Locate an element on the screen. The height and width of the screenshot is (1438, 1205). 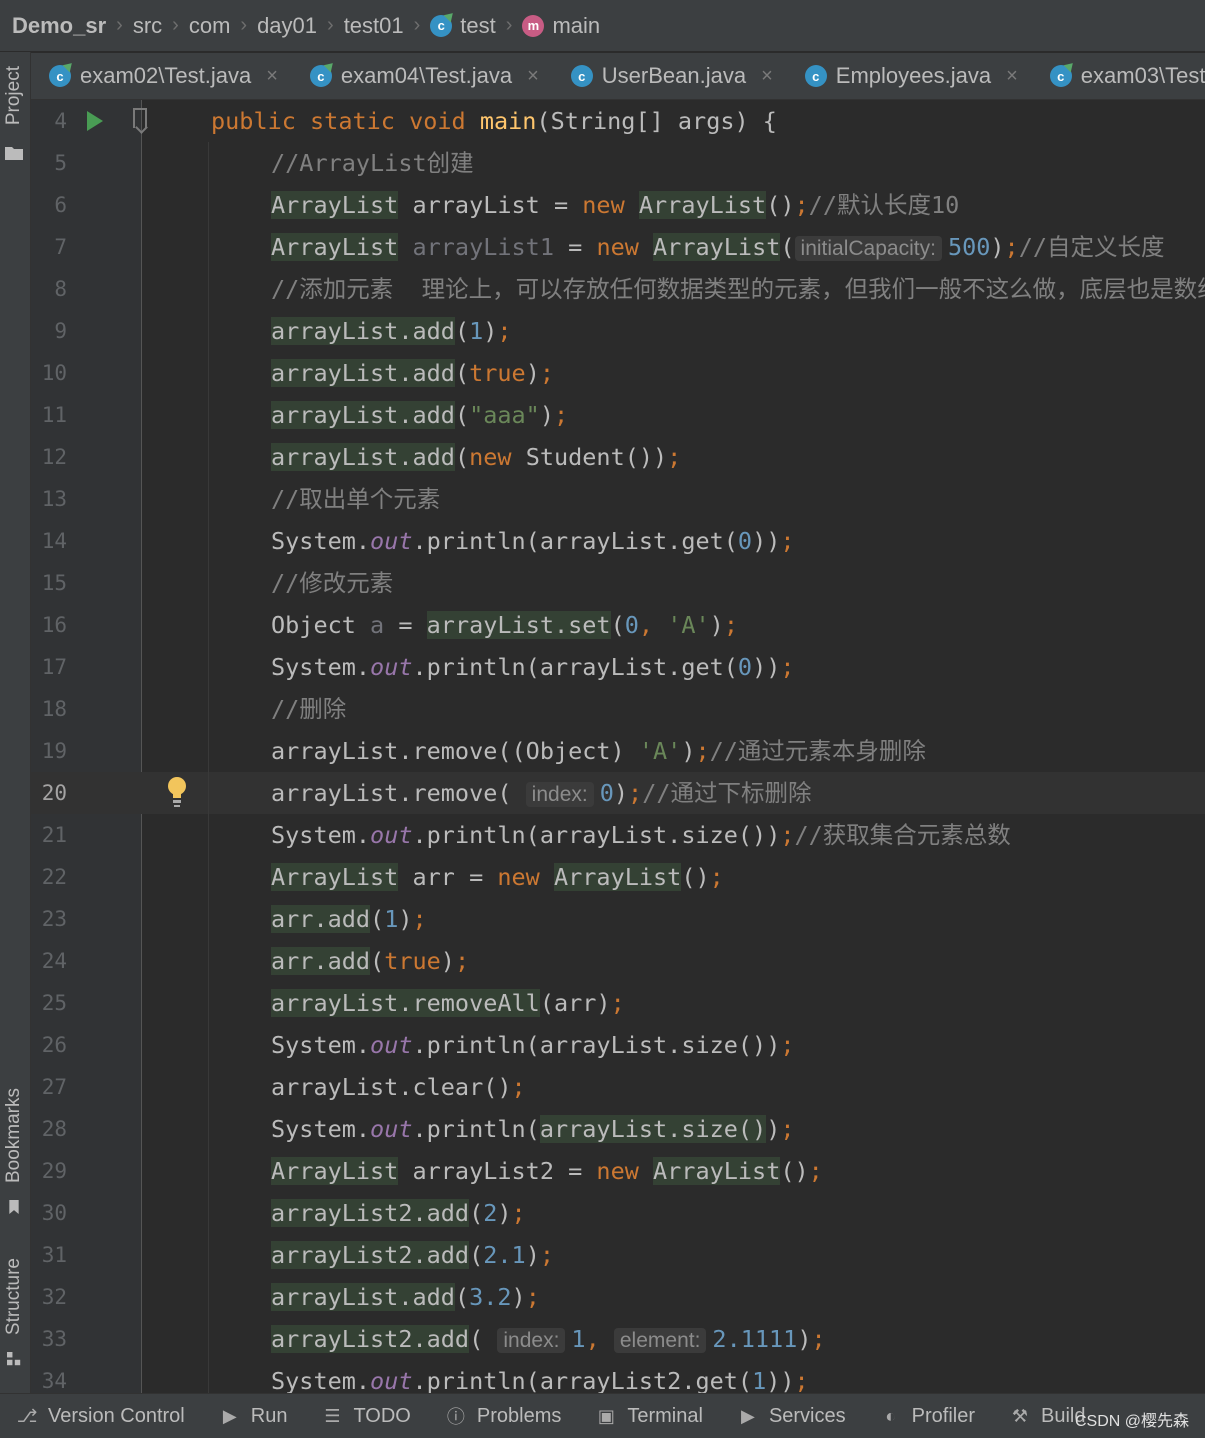
run-gutter-icon is located at coordinates (95, 121).